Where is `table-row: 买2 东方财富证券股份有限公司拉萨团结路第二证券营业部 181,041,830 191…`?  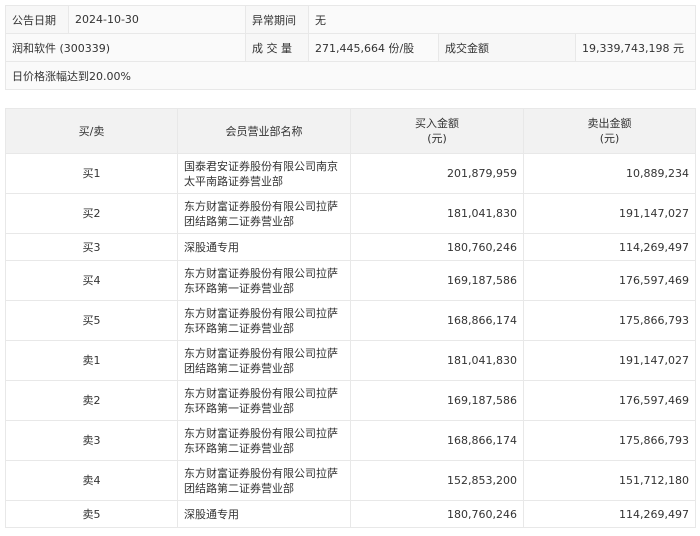
table-row: 买2 东方财富证券股份有限公司拉萨团结路第二证券营业部 181,041,830 191… is located at coordinates (350, 213).